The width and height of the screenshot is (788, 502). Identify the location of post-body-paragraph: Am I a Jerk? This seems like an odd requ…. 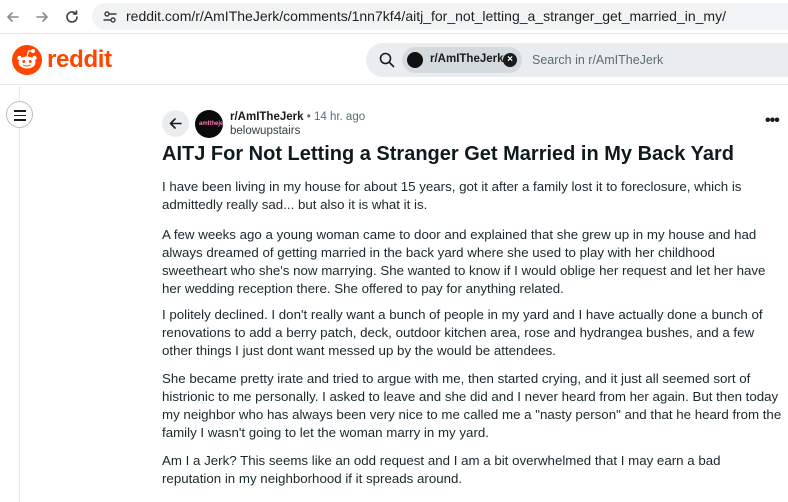
(441, 469).